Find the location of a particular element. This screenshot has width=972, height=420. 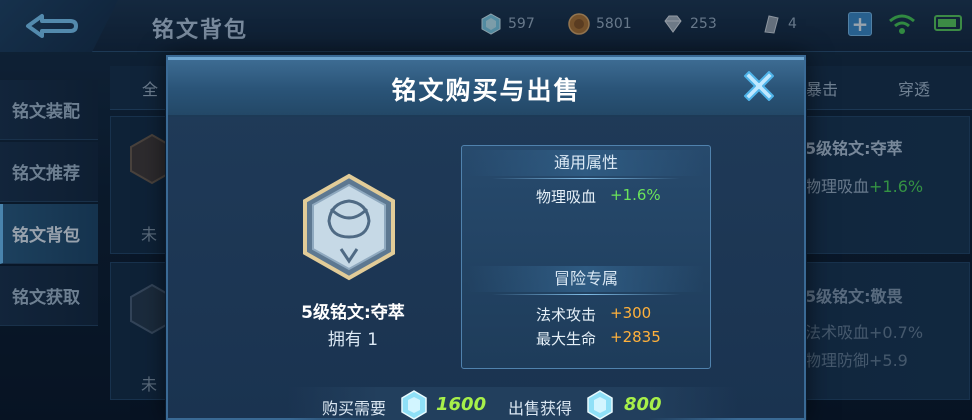

close-icon is located at coordinates (759, 86).